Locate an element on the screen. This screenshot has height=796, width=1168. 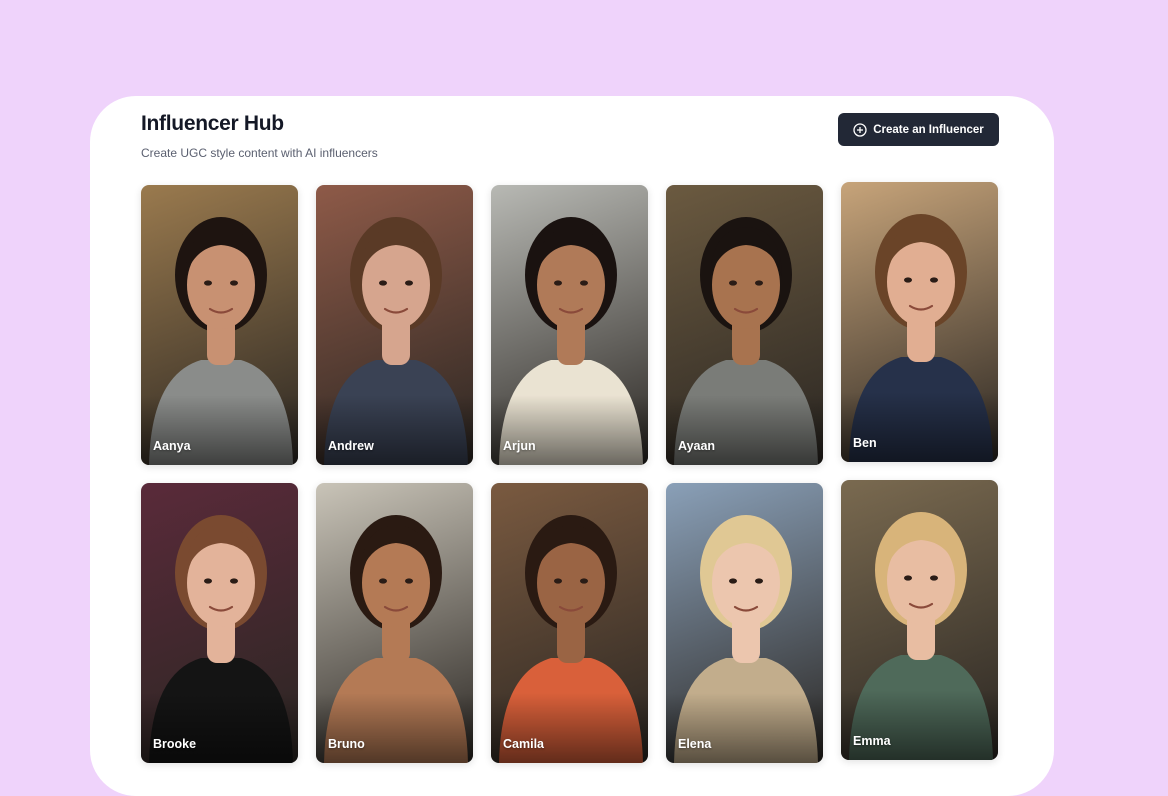
create-influencer-label: Create an Influencer is located at coordinates (928, 129).